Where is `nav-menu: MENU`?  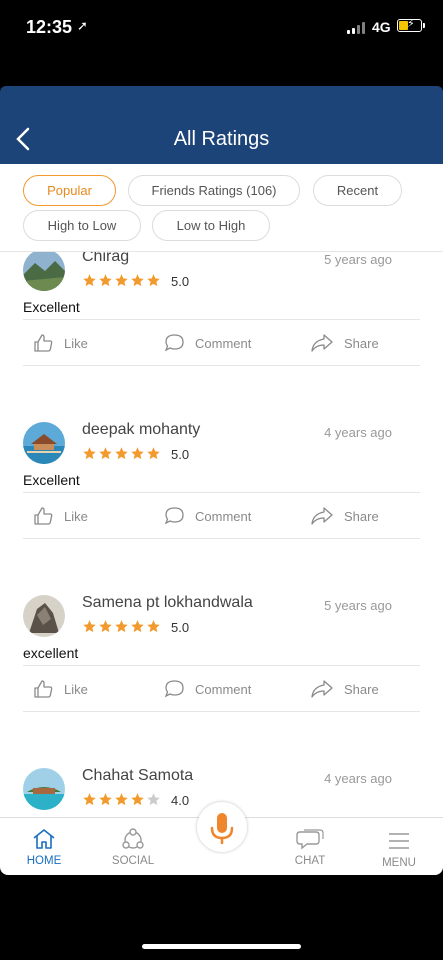 nav-menu: MENU is located at coordinates (399, 847).